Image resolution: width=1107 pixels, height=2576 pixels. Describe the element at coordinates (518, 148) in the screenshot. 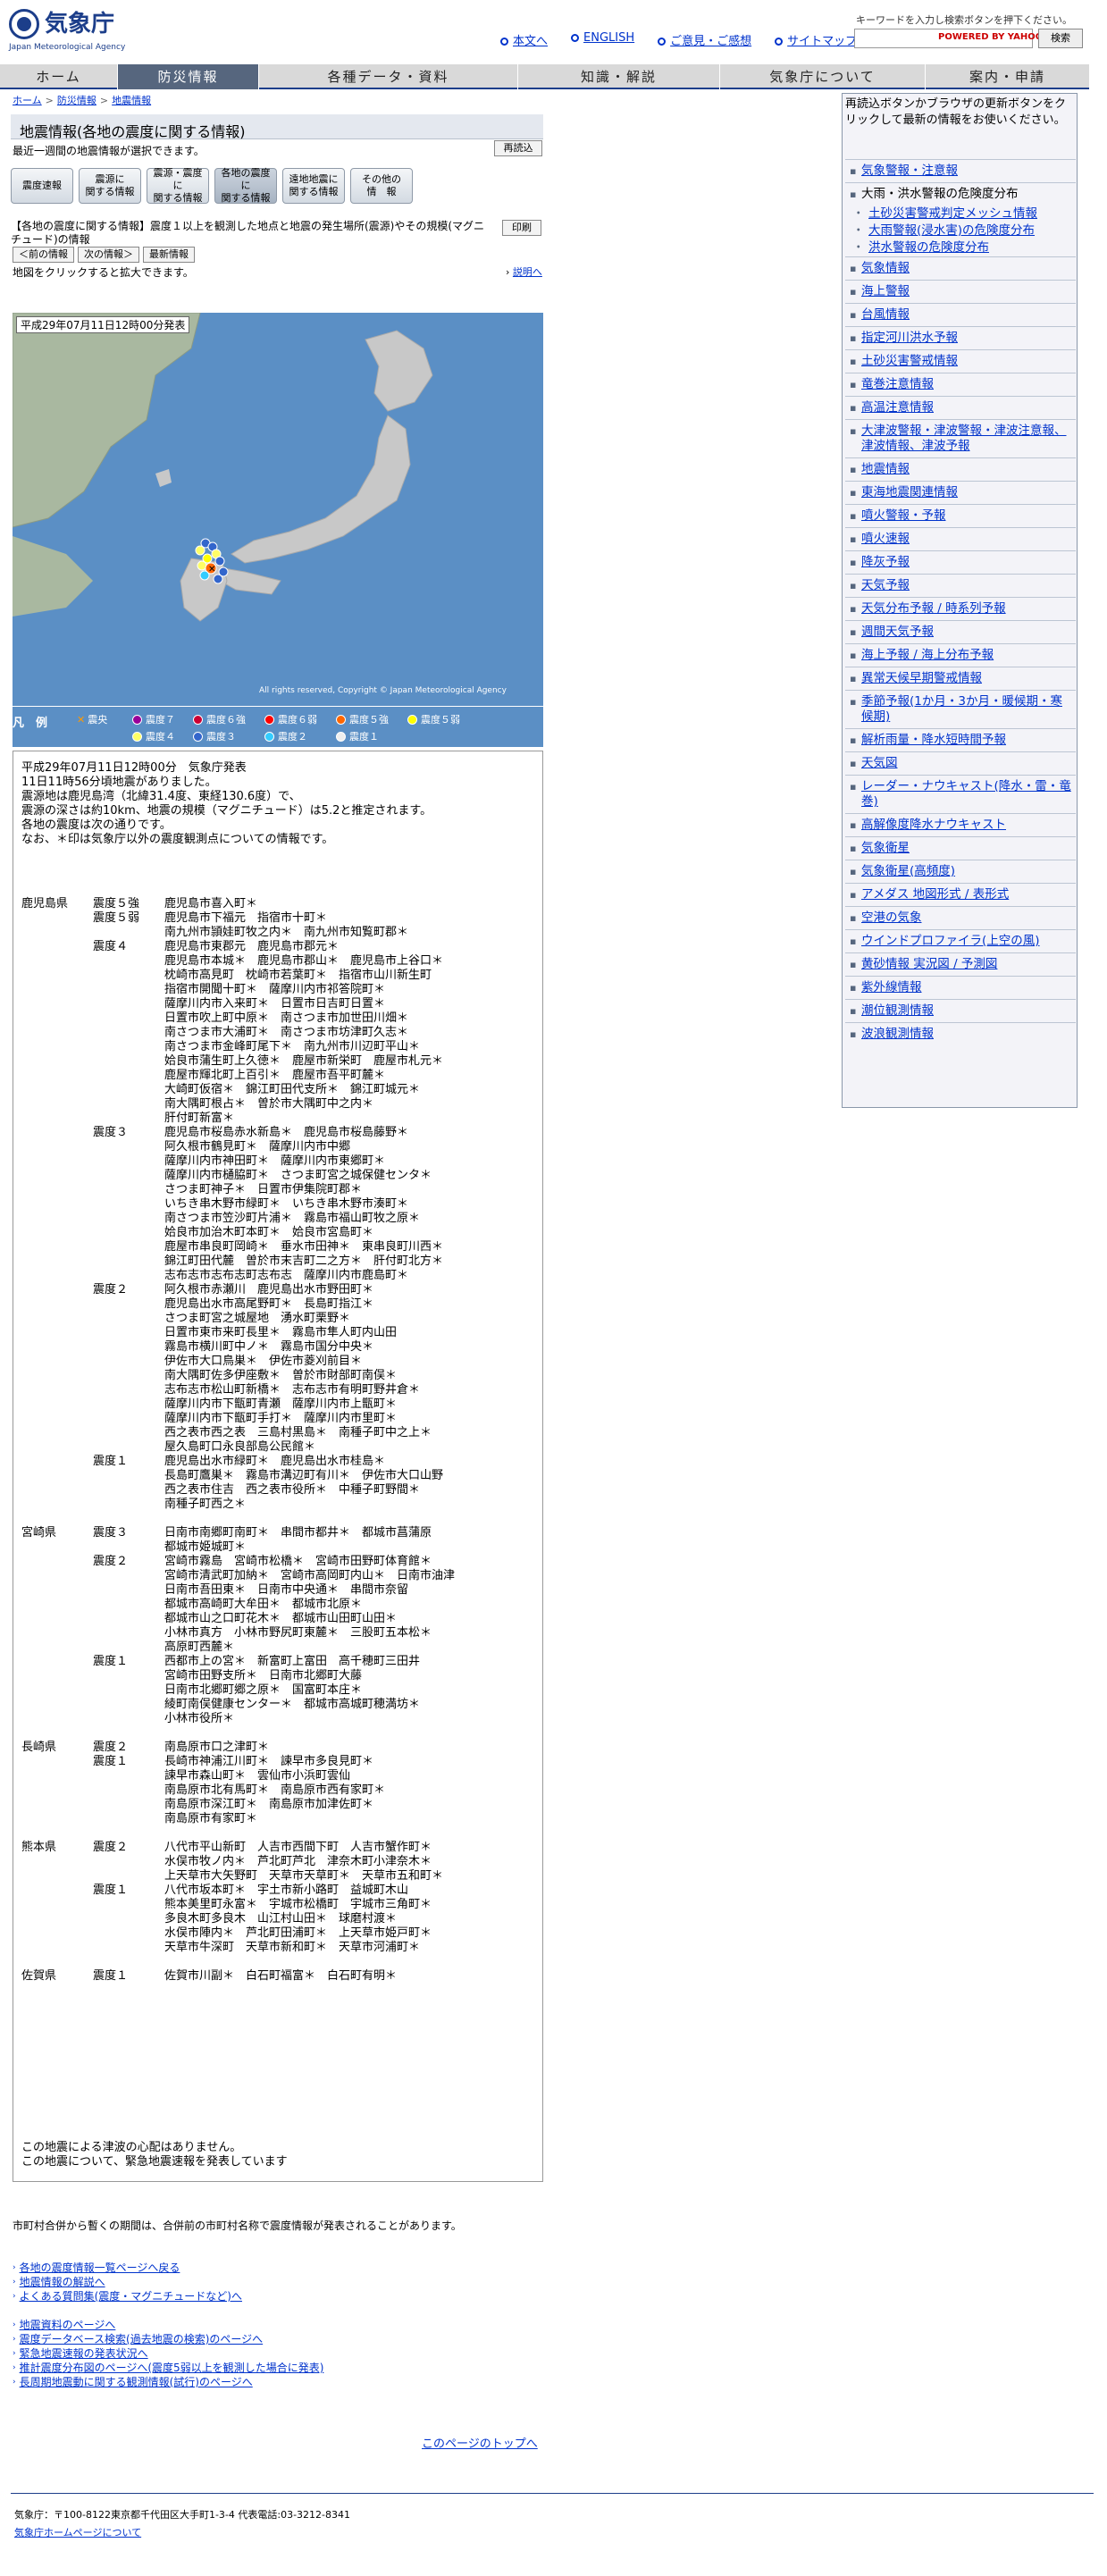

I see `reload-button: 再読込` at that location.